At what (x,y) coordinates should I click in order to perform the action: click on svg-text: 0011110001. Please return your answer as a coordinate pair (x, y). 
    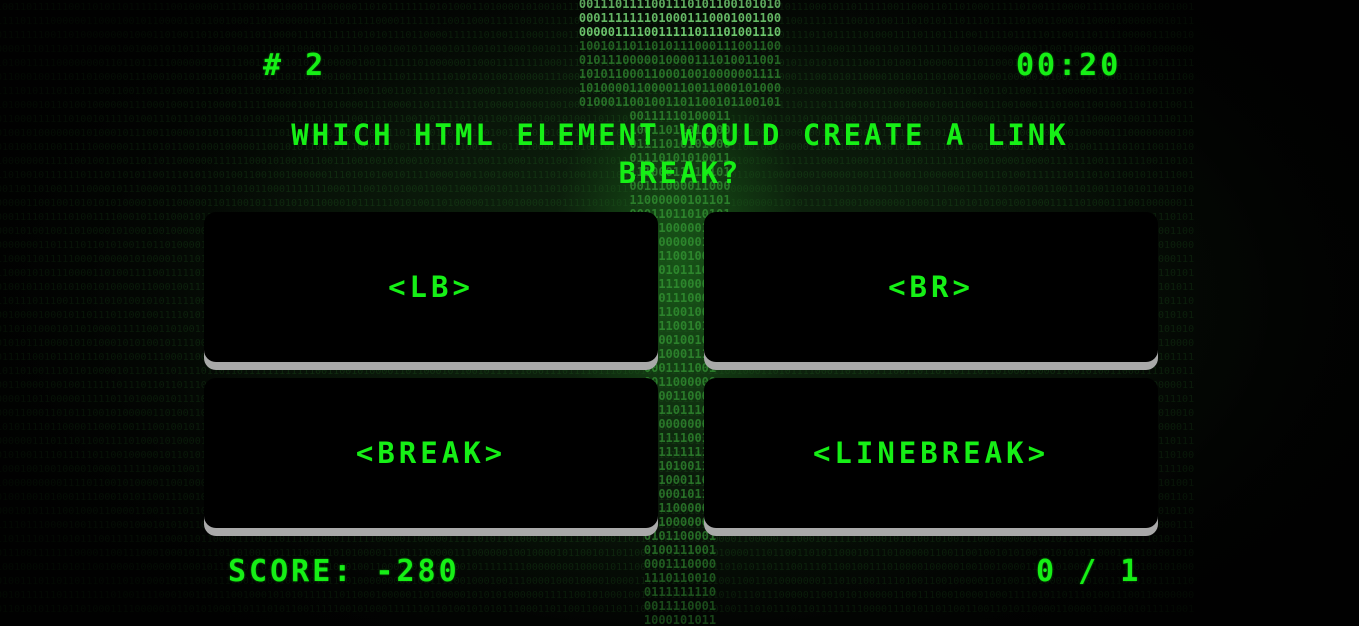
    Looking at the image, I should click on (680, 606).